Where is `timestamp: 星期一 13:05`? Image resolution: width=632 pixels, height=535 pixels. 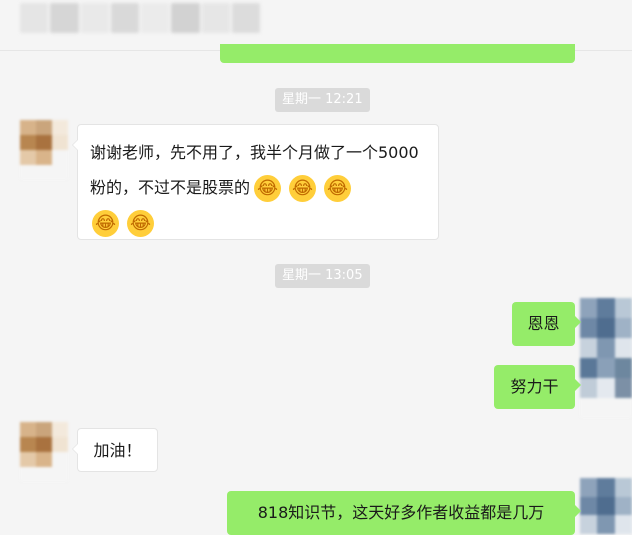 timestamp: 星期一 13:05 is located at coordinates (322, 276).